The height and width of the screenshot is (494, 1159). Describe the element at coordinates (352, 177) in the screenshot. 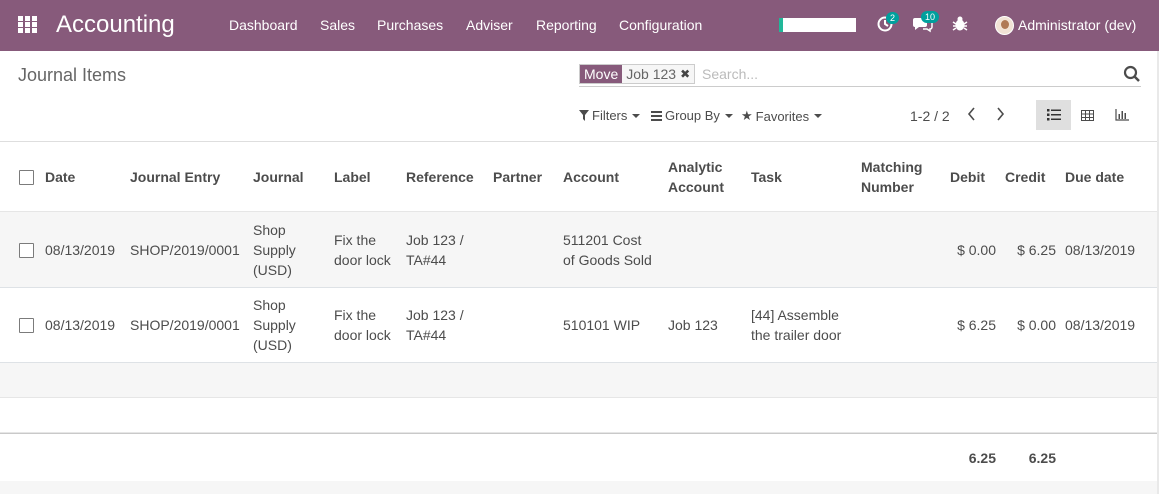

I see `column-label: Label` at that location.